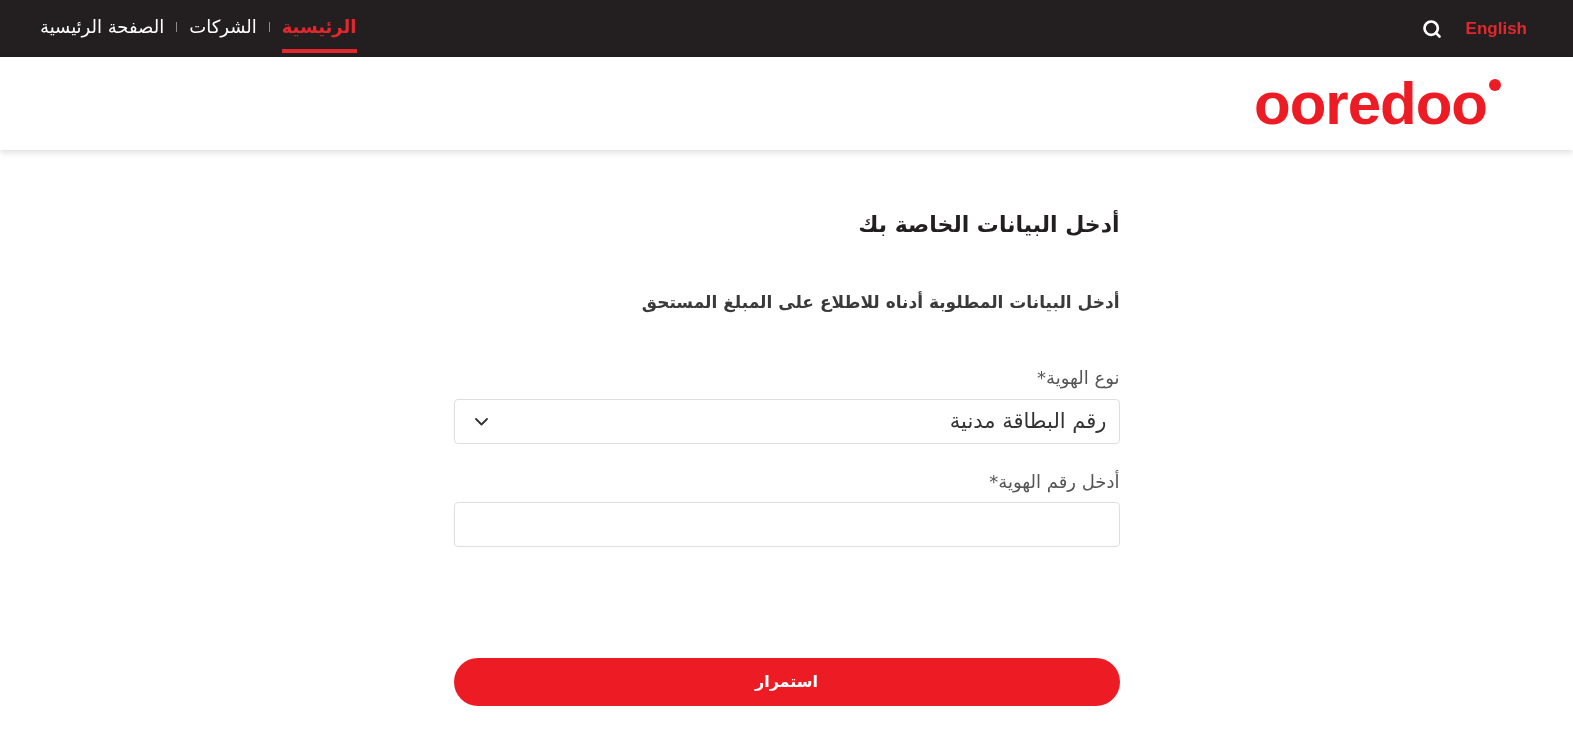 The image size is (1573, 738). Describe the element at coordinates (988, 224) in the screenshot. I see `form-title: أدخل البيانات الخاصة بك` at that location.